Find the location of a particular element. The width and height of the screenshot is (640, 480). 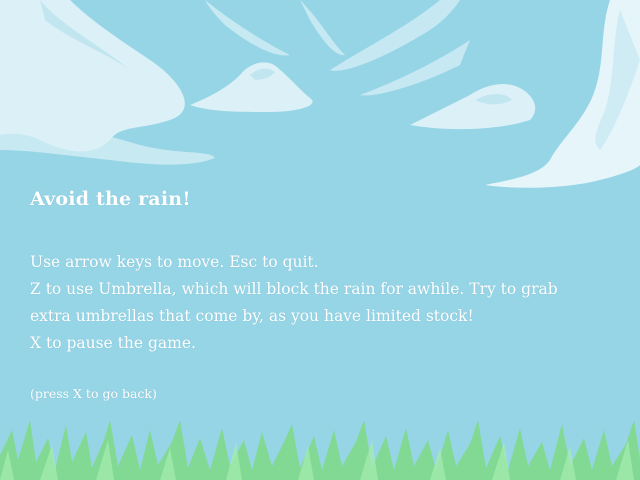

instructions-title: Avoid the rain! is located at coordinates (110, 199).